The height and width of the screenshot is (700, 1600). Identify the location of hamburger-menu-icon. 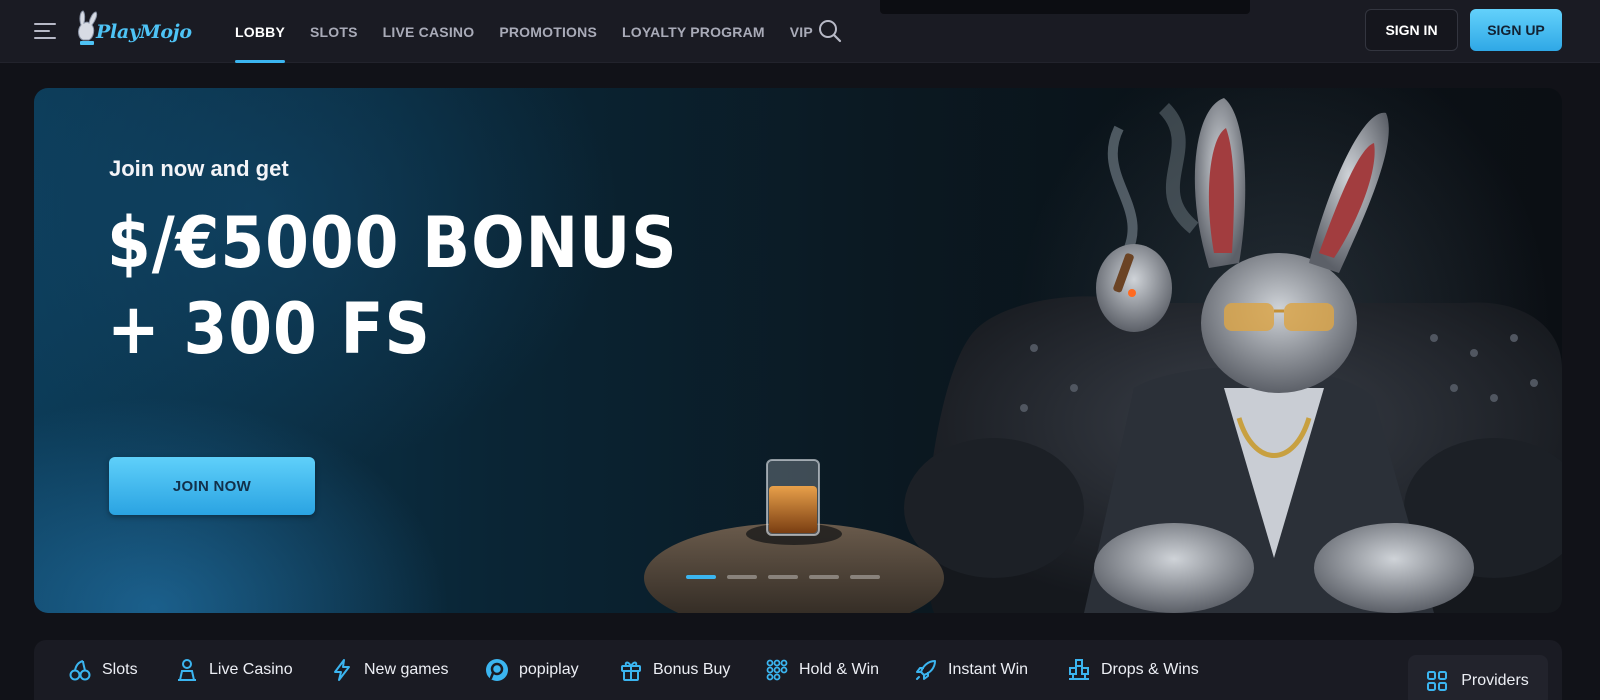
(46, 31).